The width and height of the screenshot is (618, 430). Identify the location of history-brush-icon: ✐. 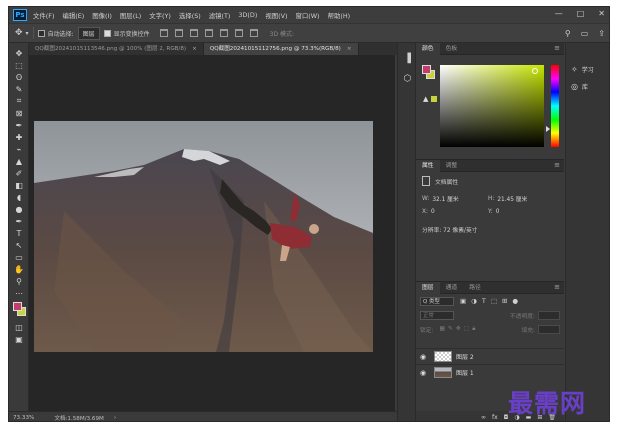
(19, 173).